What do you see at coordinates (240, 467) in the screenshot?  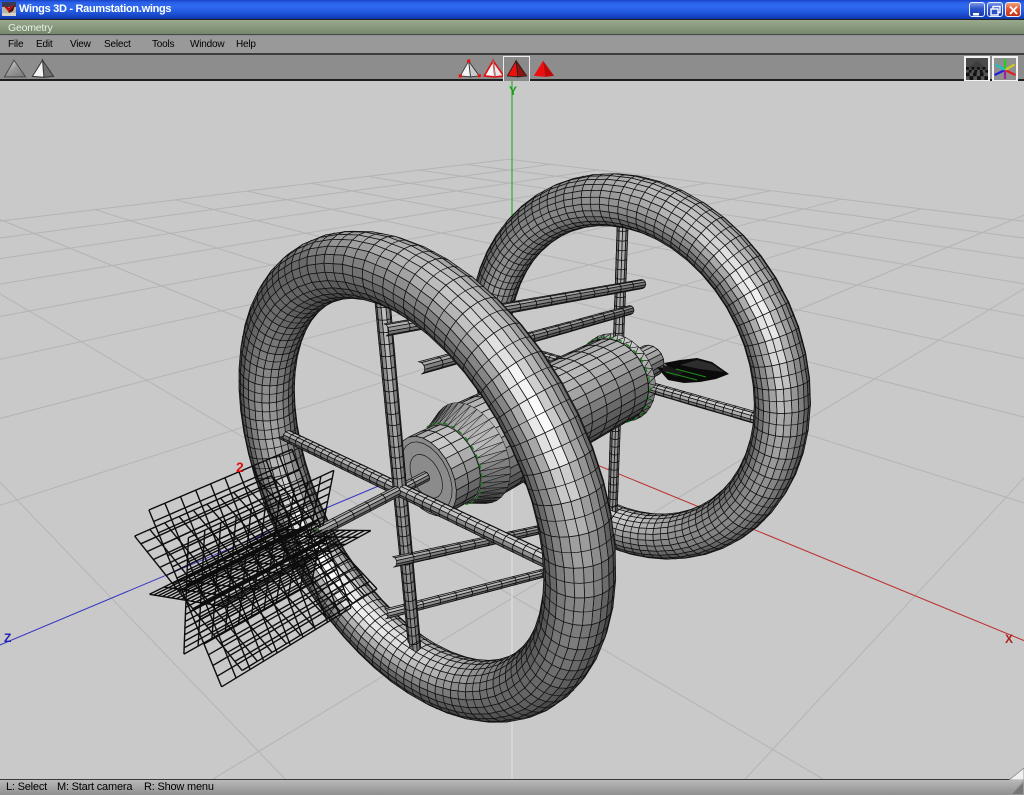 I see `svg-text: 2` at bounding box center [240, 467].